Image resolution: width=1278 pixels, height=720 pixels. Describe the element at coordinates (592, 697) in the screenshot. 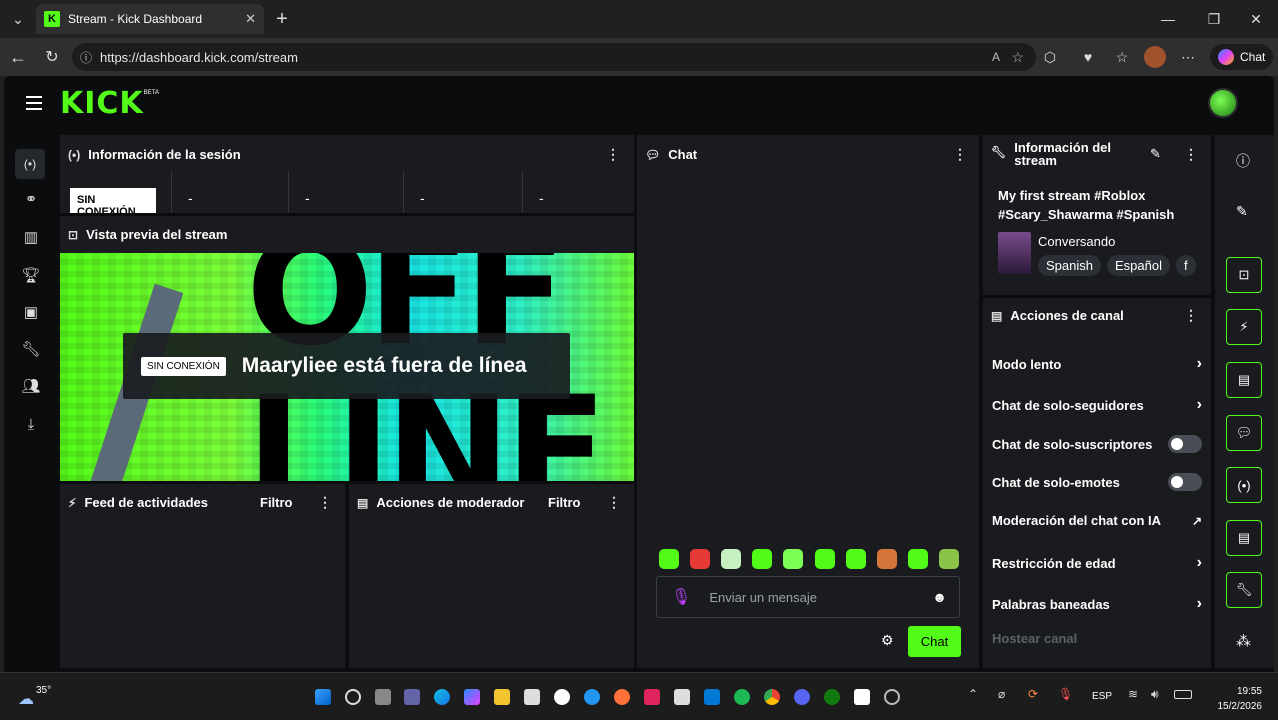

I see `help-icon` at that location.